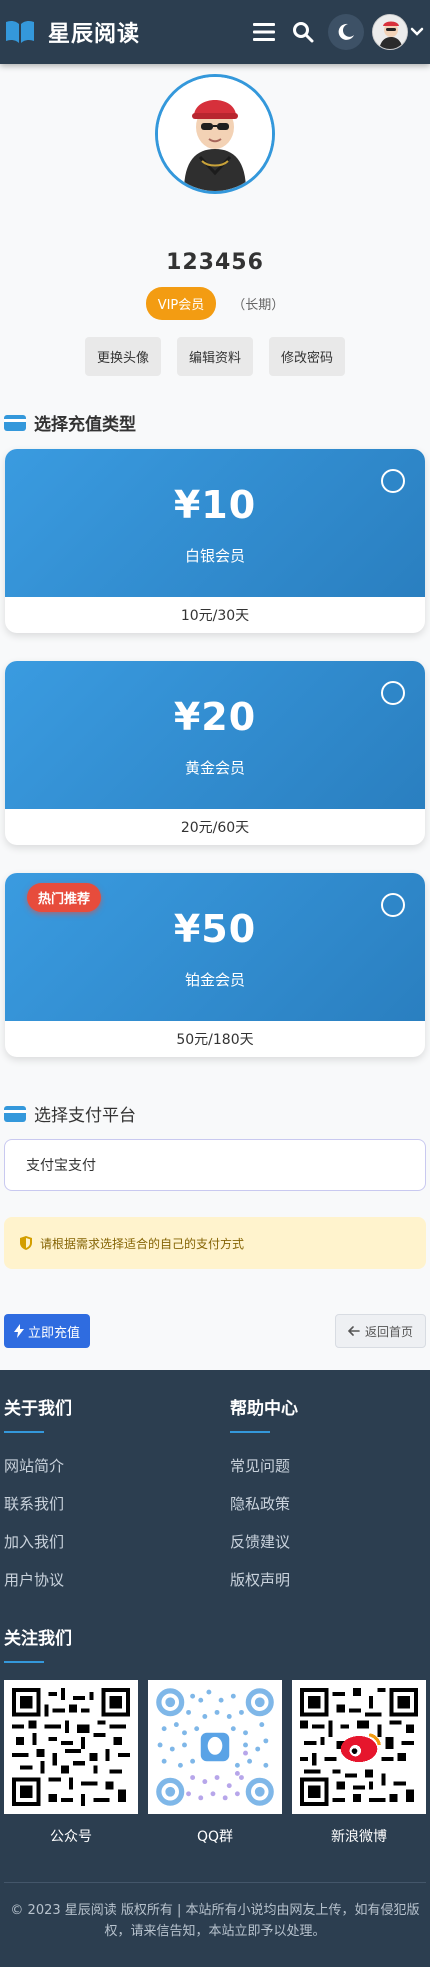 The height and width of the screenshot is (1967, 430). I want to click on recharge-section-title: 选择充值类型, so click(215, 422).